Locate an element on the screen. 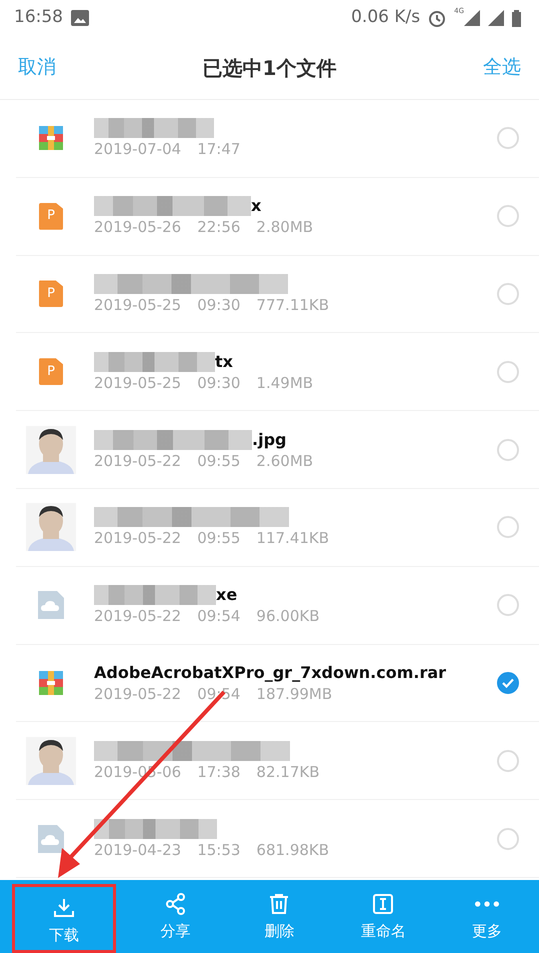 The image size is (539, 953). checkmark-icon is located at coordinates (508, 683).